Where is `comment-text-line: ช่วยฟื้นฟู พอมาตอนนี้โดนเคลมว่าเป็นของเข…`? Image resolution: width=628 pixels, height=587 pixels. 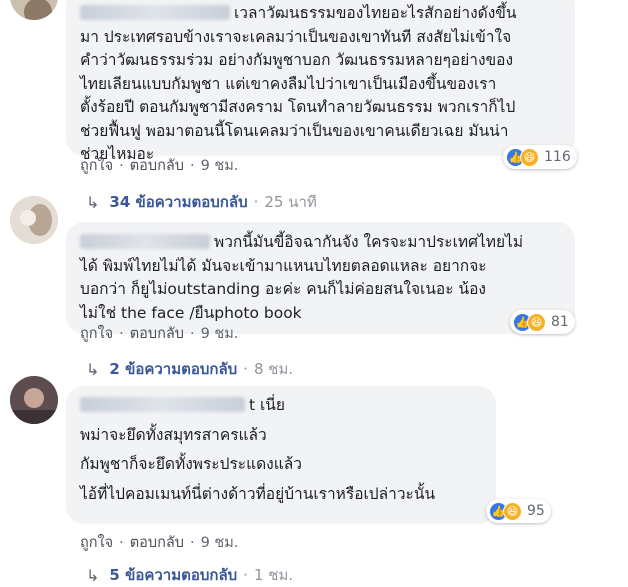 comment-text-line: ช่วยฟื้นฟู พอมาตอนนี้โดนเคลมว่าเป็นของเข… is located at coordinates (294, 130).